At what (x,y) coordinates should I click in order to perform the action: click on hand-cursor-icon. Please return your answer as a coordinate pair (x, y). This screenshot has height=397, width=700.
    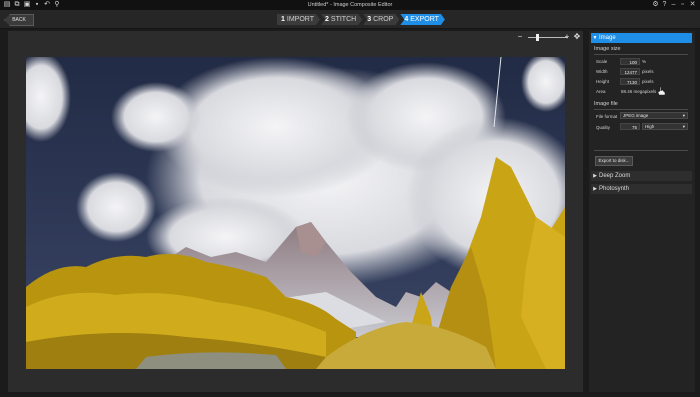
    Looking at the image, I should click on (661, 91).